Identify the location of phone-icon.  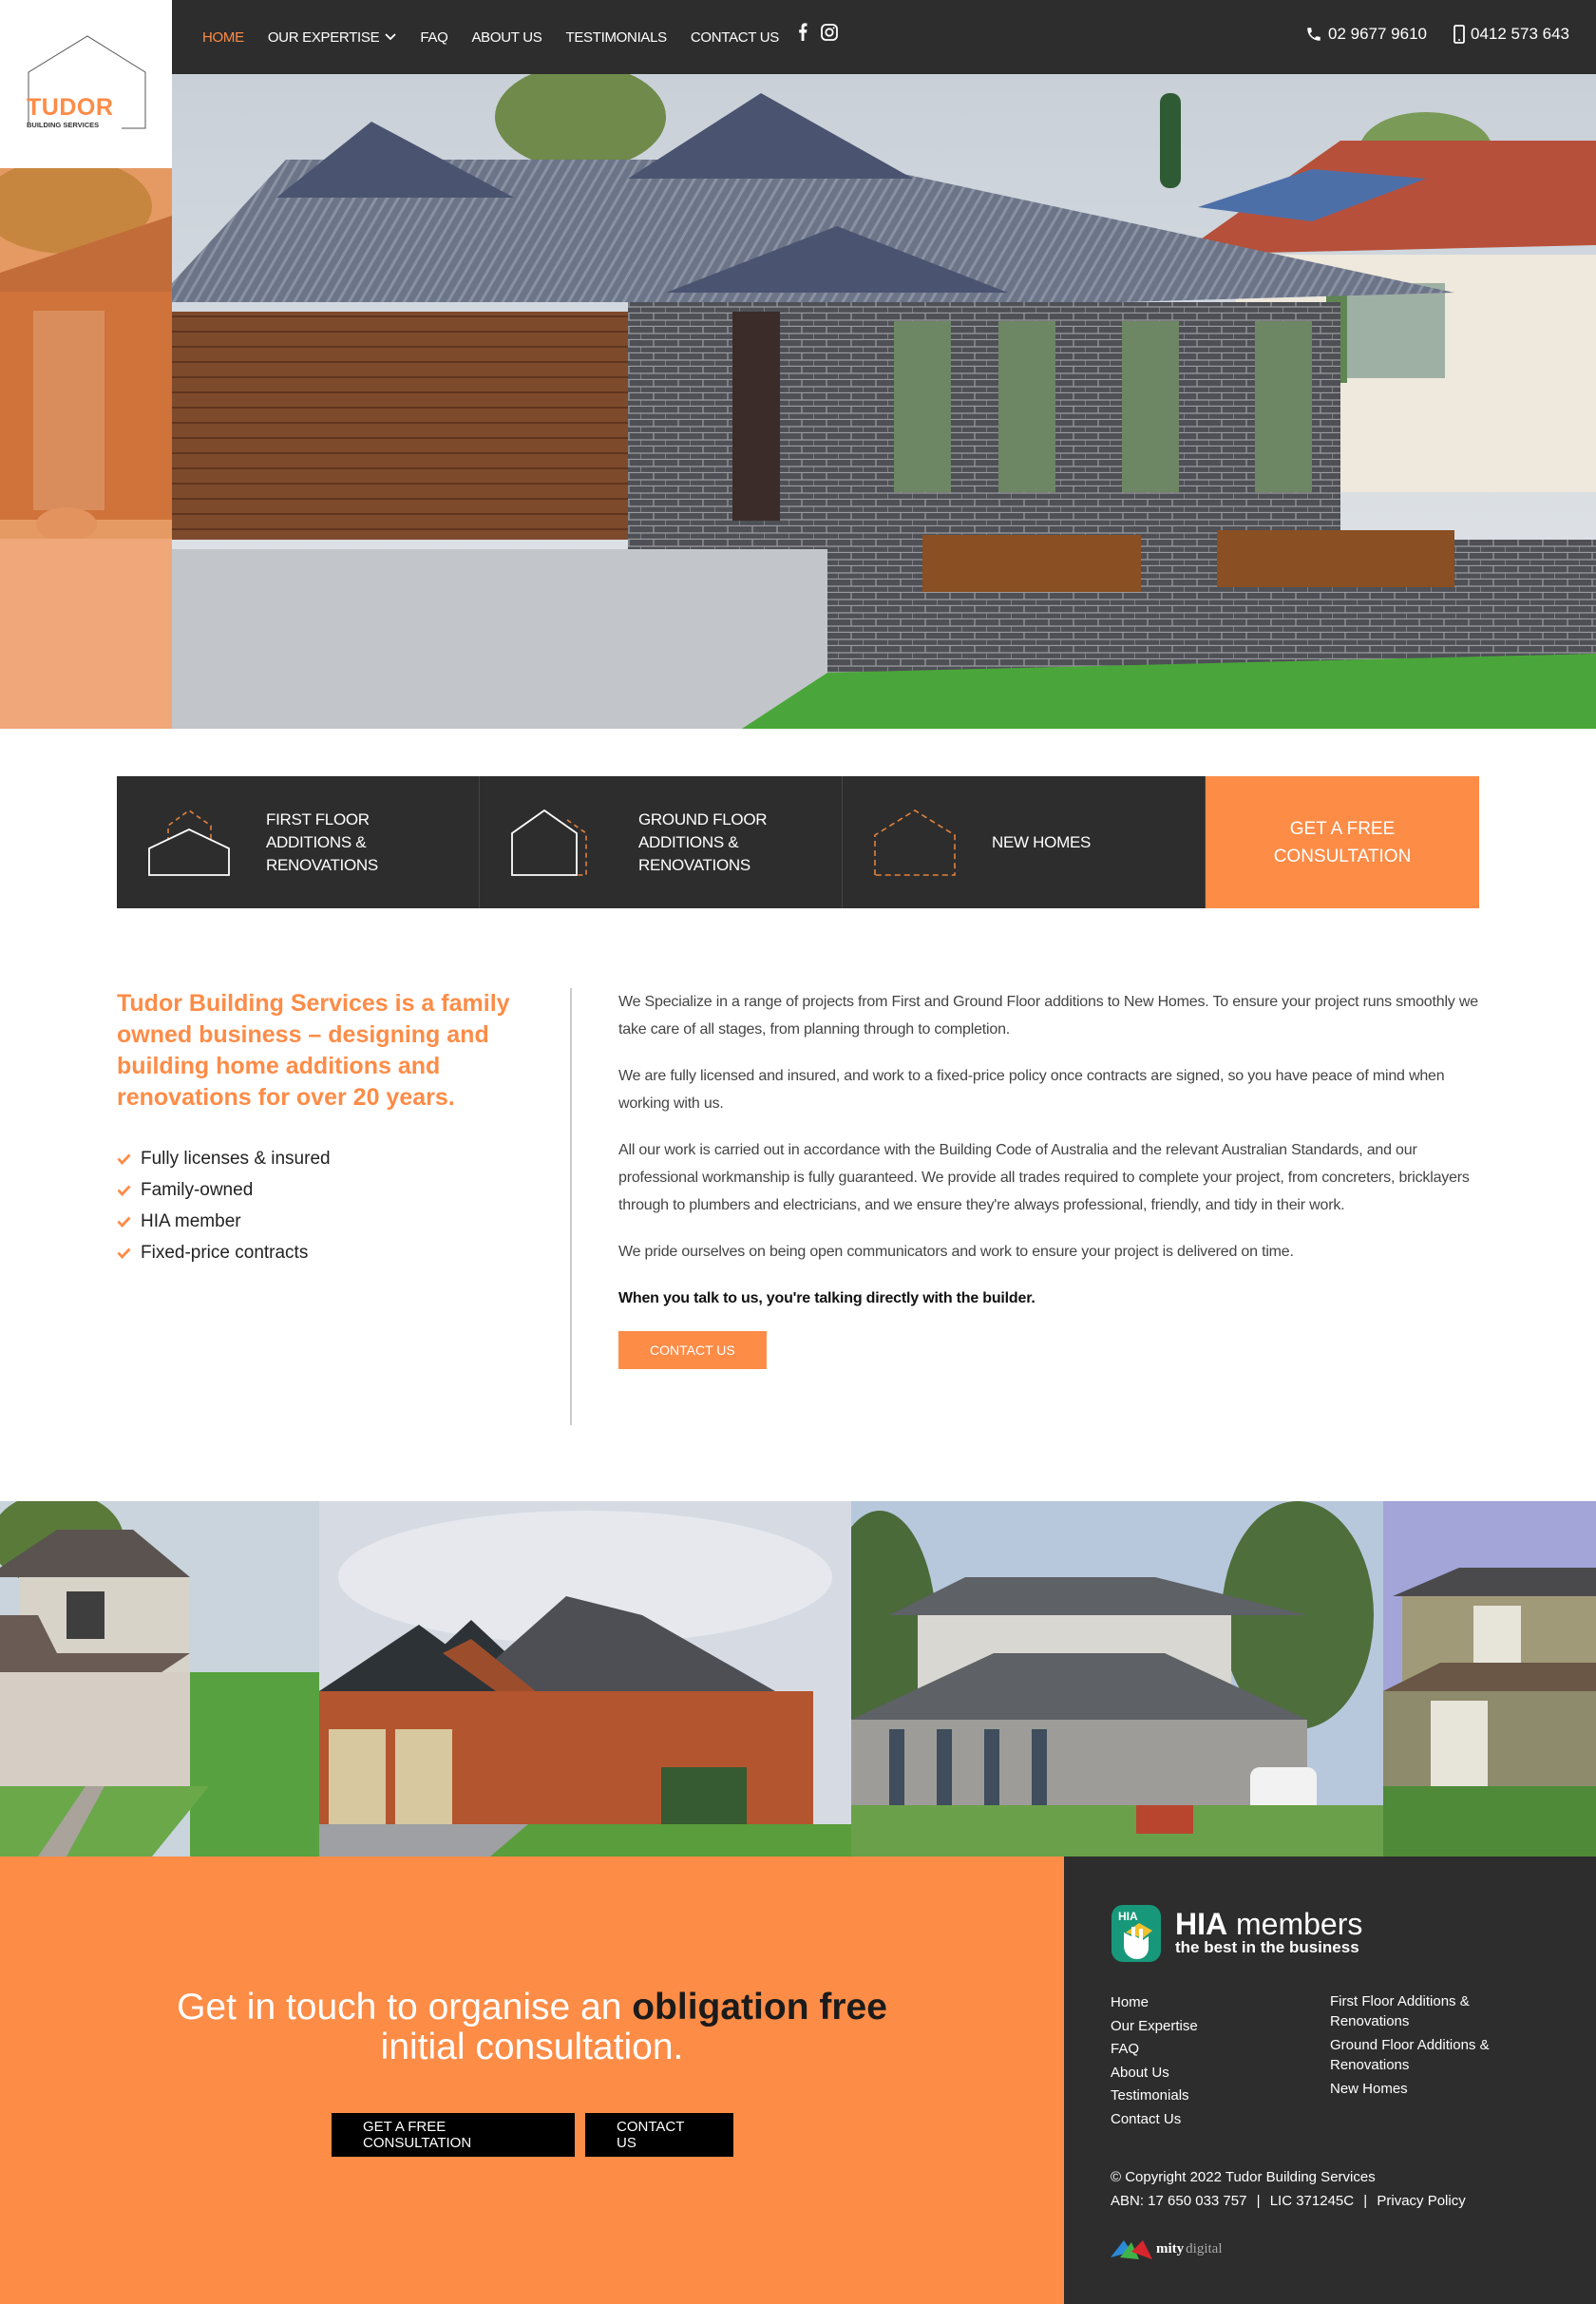
(1313, 34).